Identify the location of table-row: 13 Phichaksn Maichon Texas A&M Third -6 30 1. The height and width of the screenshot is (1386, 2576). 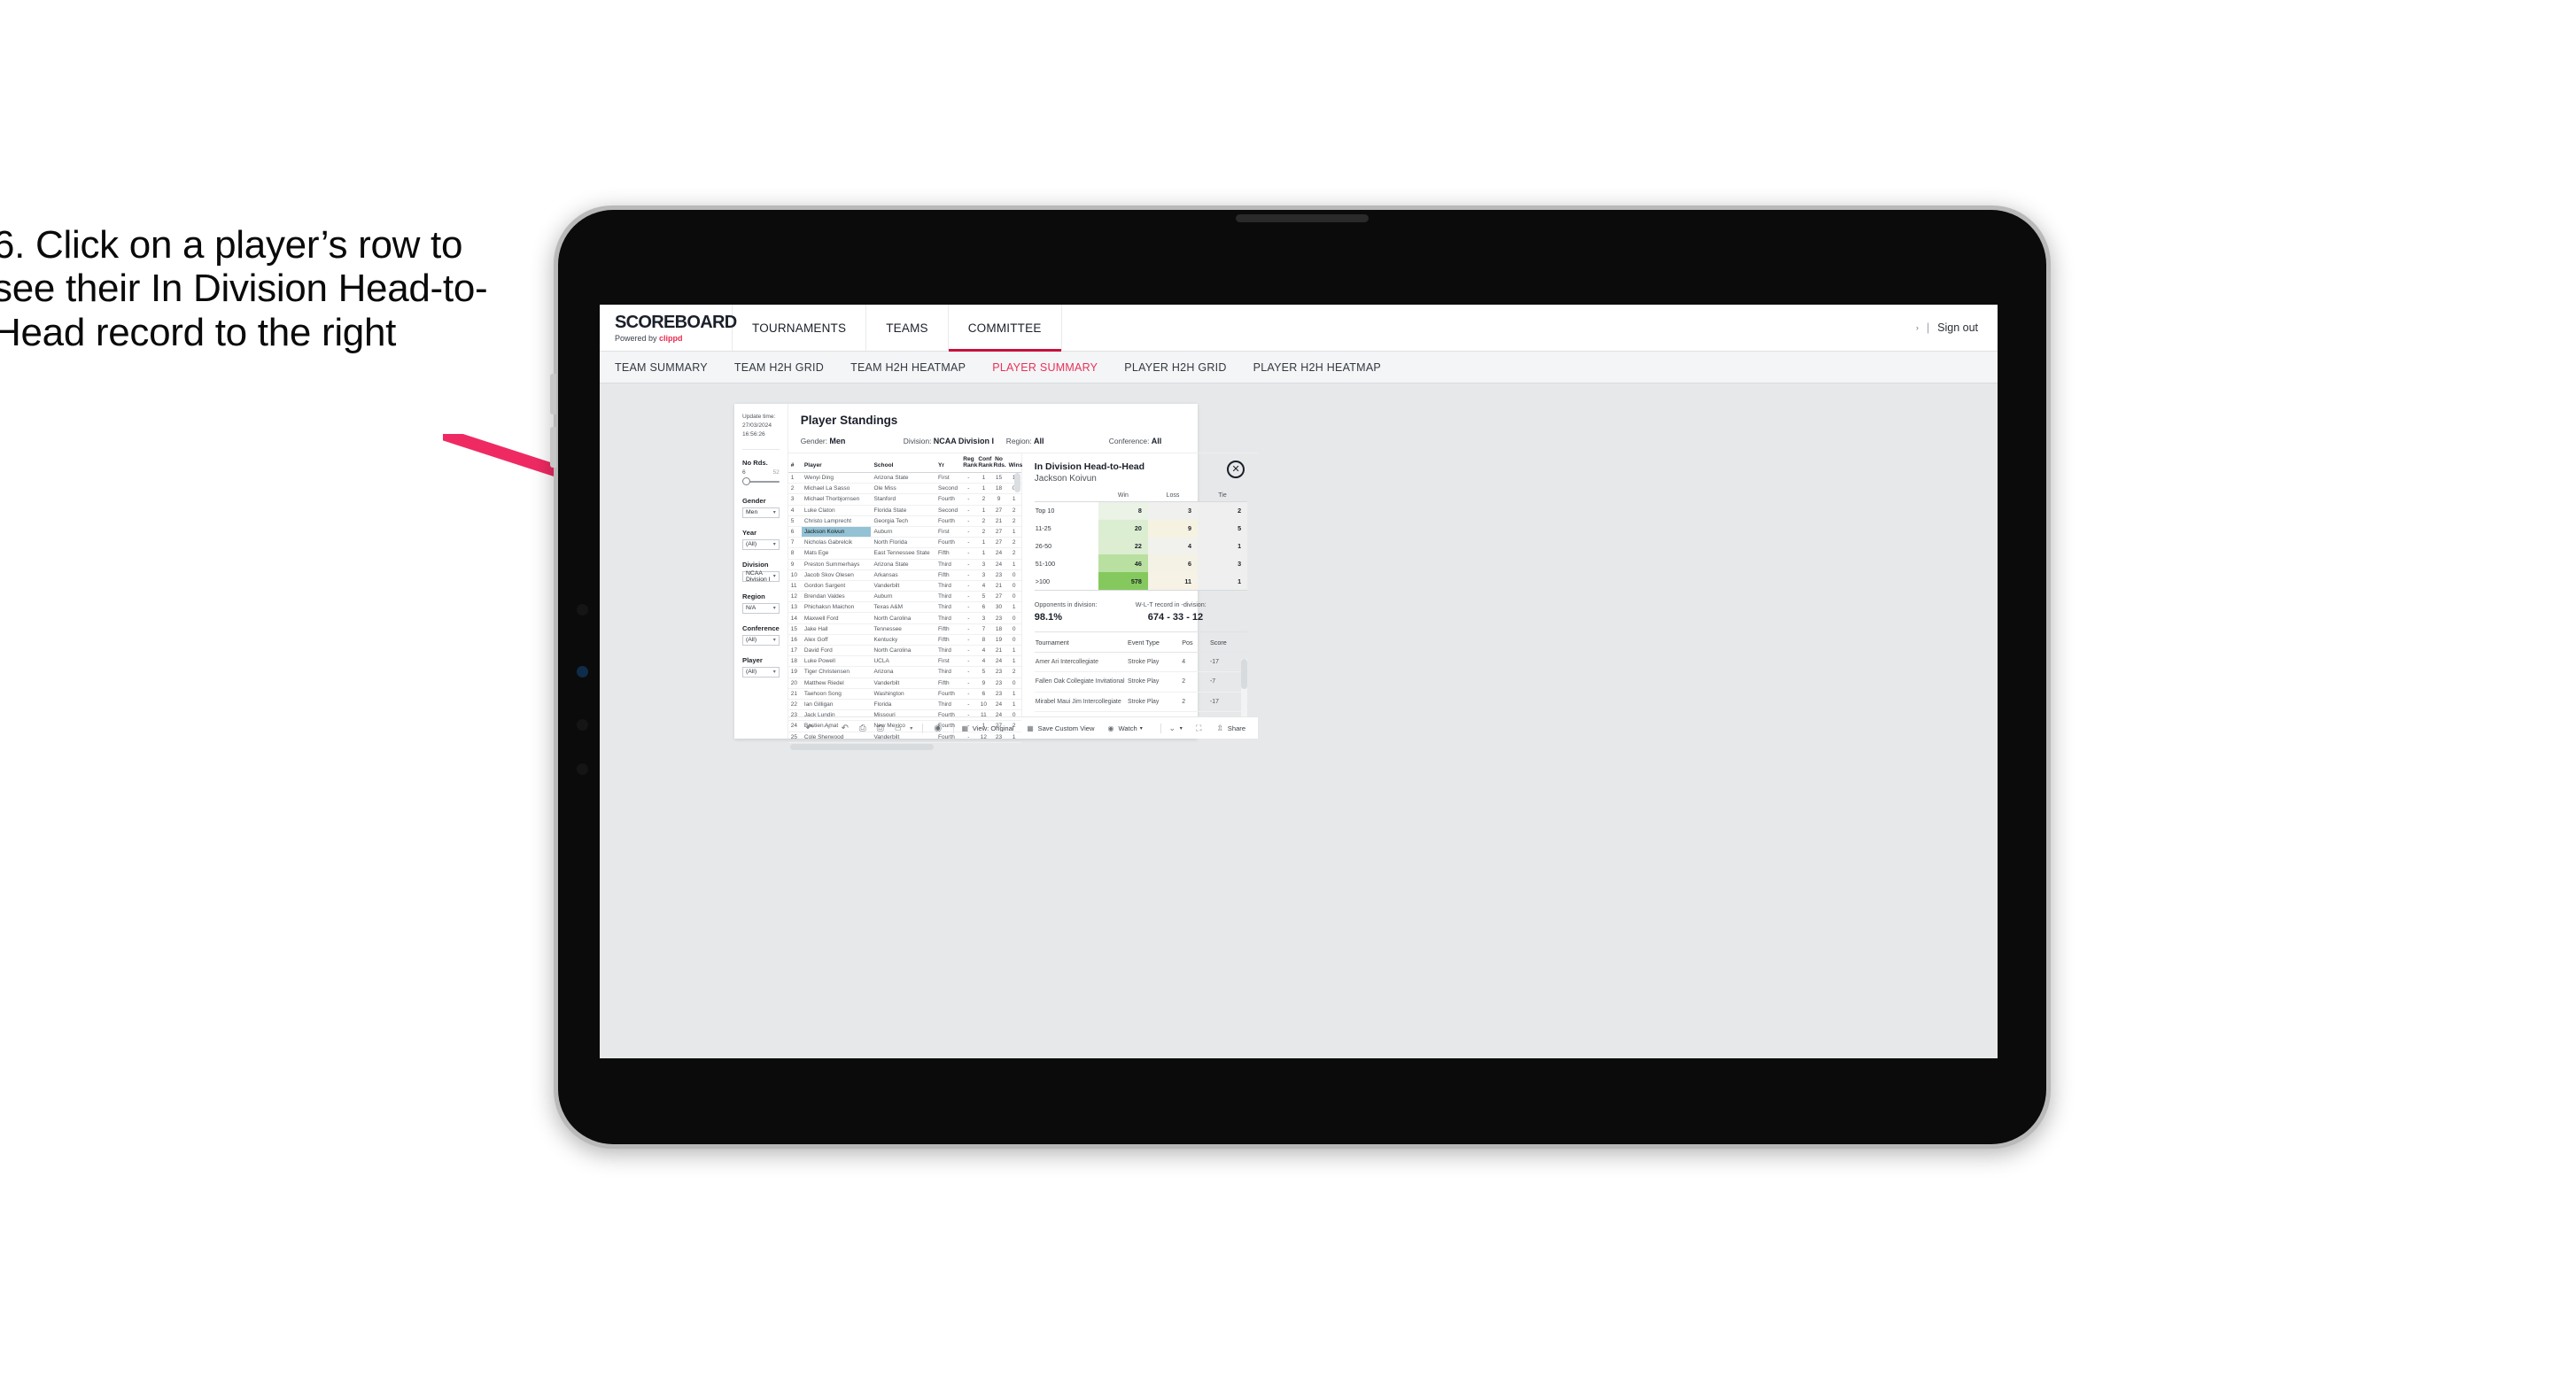
(904, 608).